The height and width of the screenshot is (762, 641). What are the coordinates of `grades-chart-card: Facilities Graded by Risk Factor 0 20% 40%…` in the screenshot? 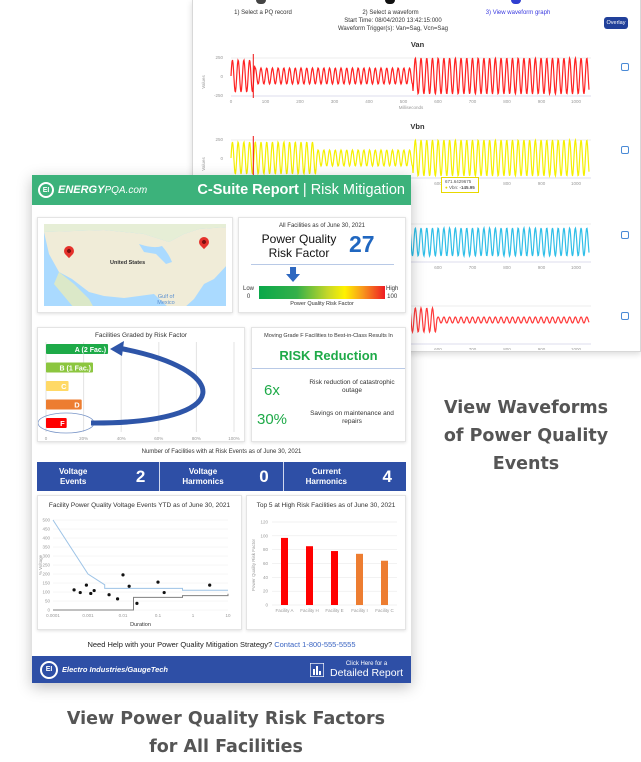 It's located at (141, 384).